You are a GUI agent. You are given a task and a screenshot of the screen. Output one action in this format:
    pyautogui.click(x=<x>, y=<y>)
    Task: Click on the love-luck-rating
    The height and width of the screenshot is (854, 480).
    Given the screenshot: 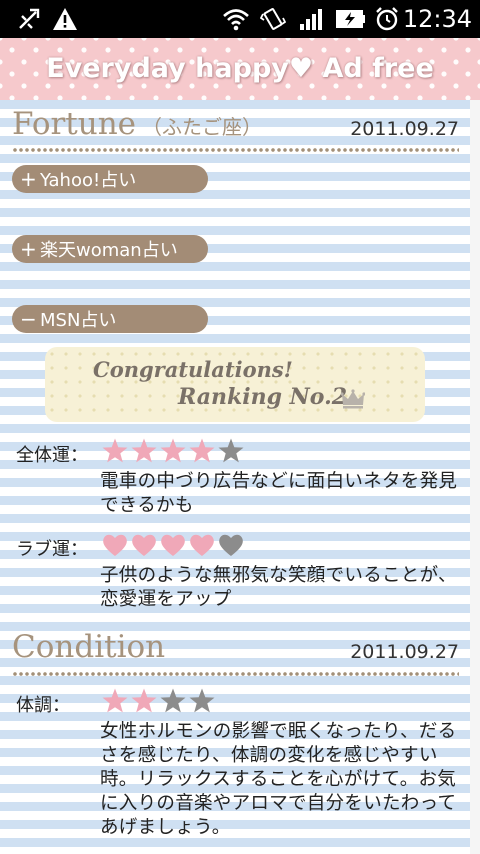 What is the action you would take?
    pyautogui.click(x=173, y=545)
    